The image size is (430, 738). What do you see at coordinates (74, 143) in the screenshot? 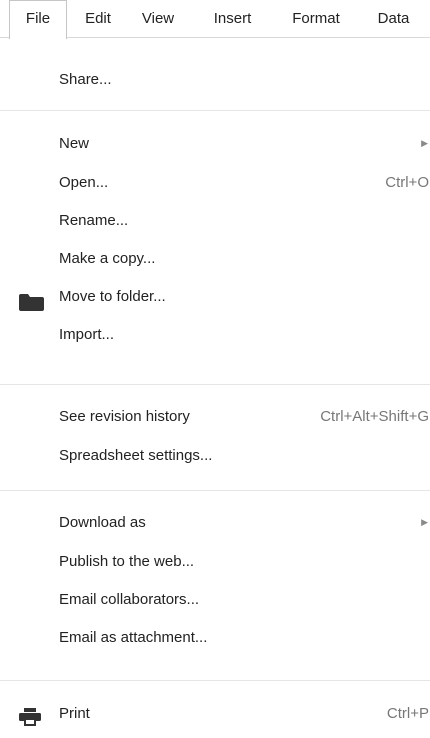
I see `menu-item-label: New` at bounding box center [74, 143].